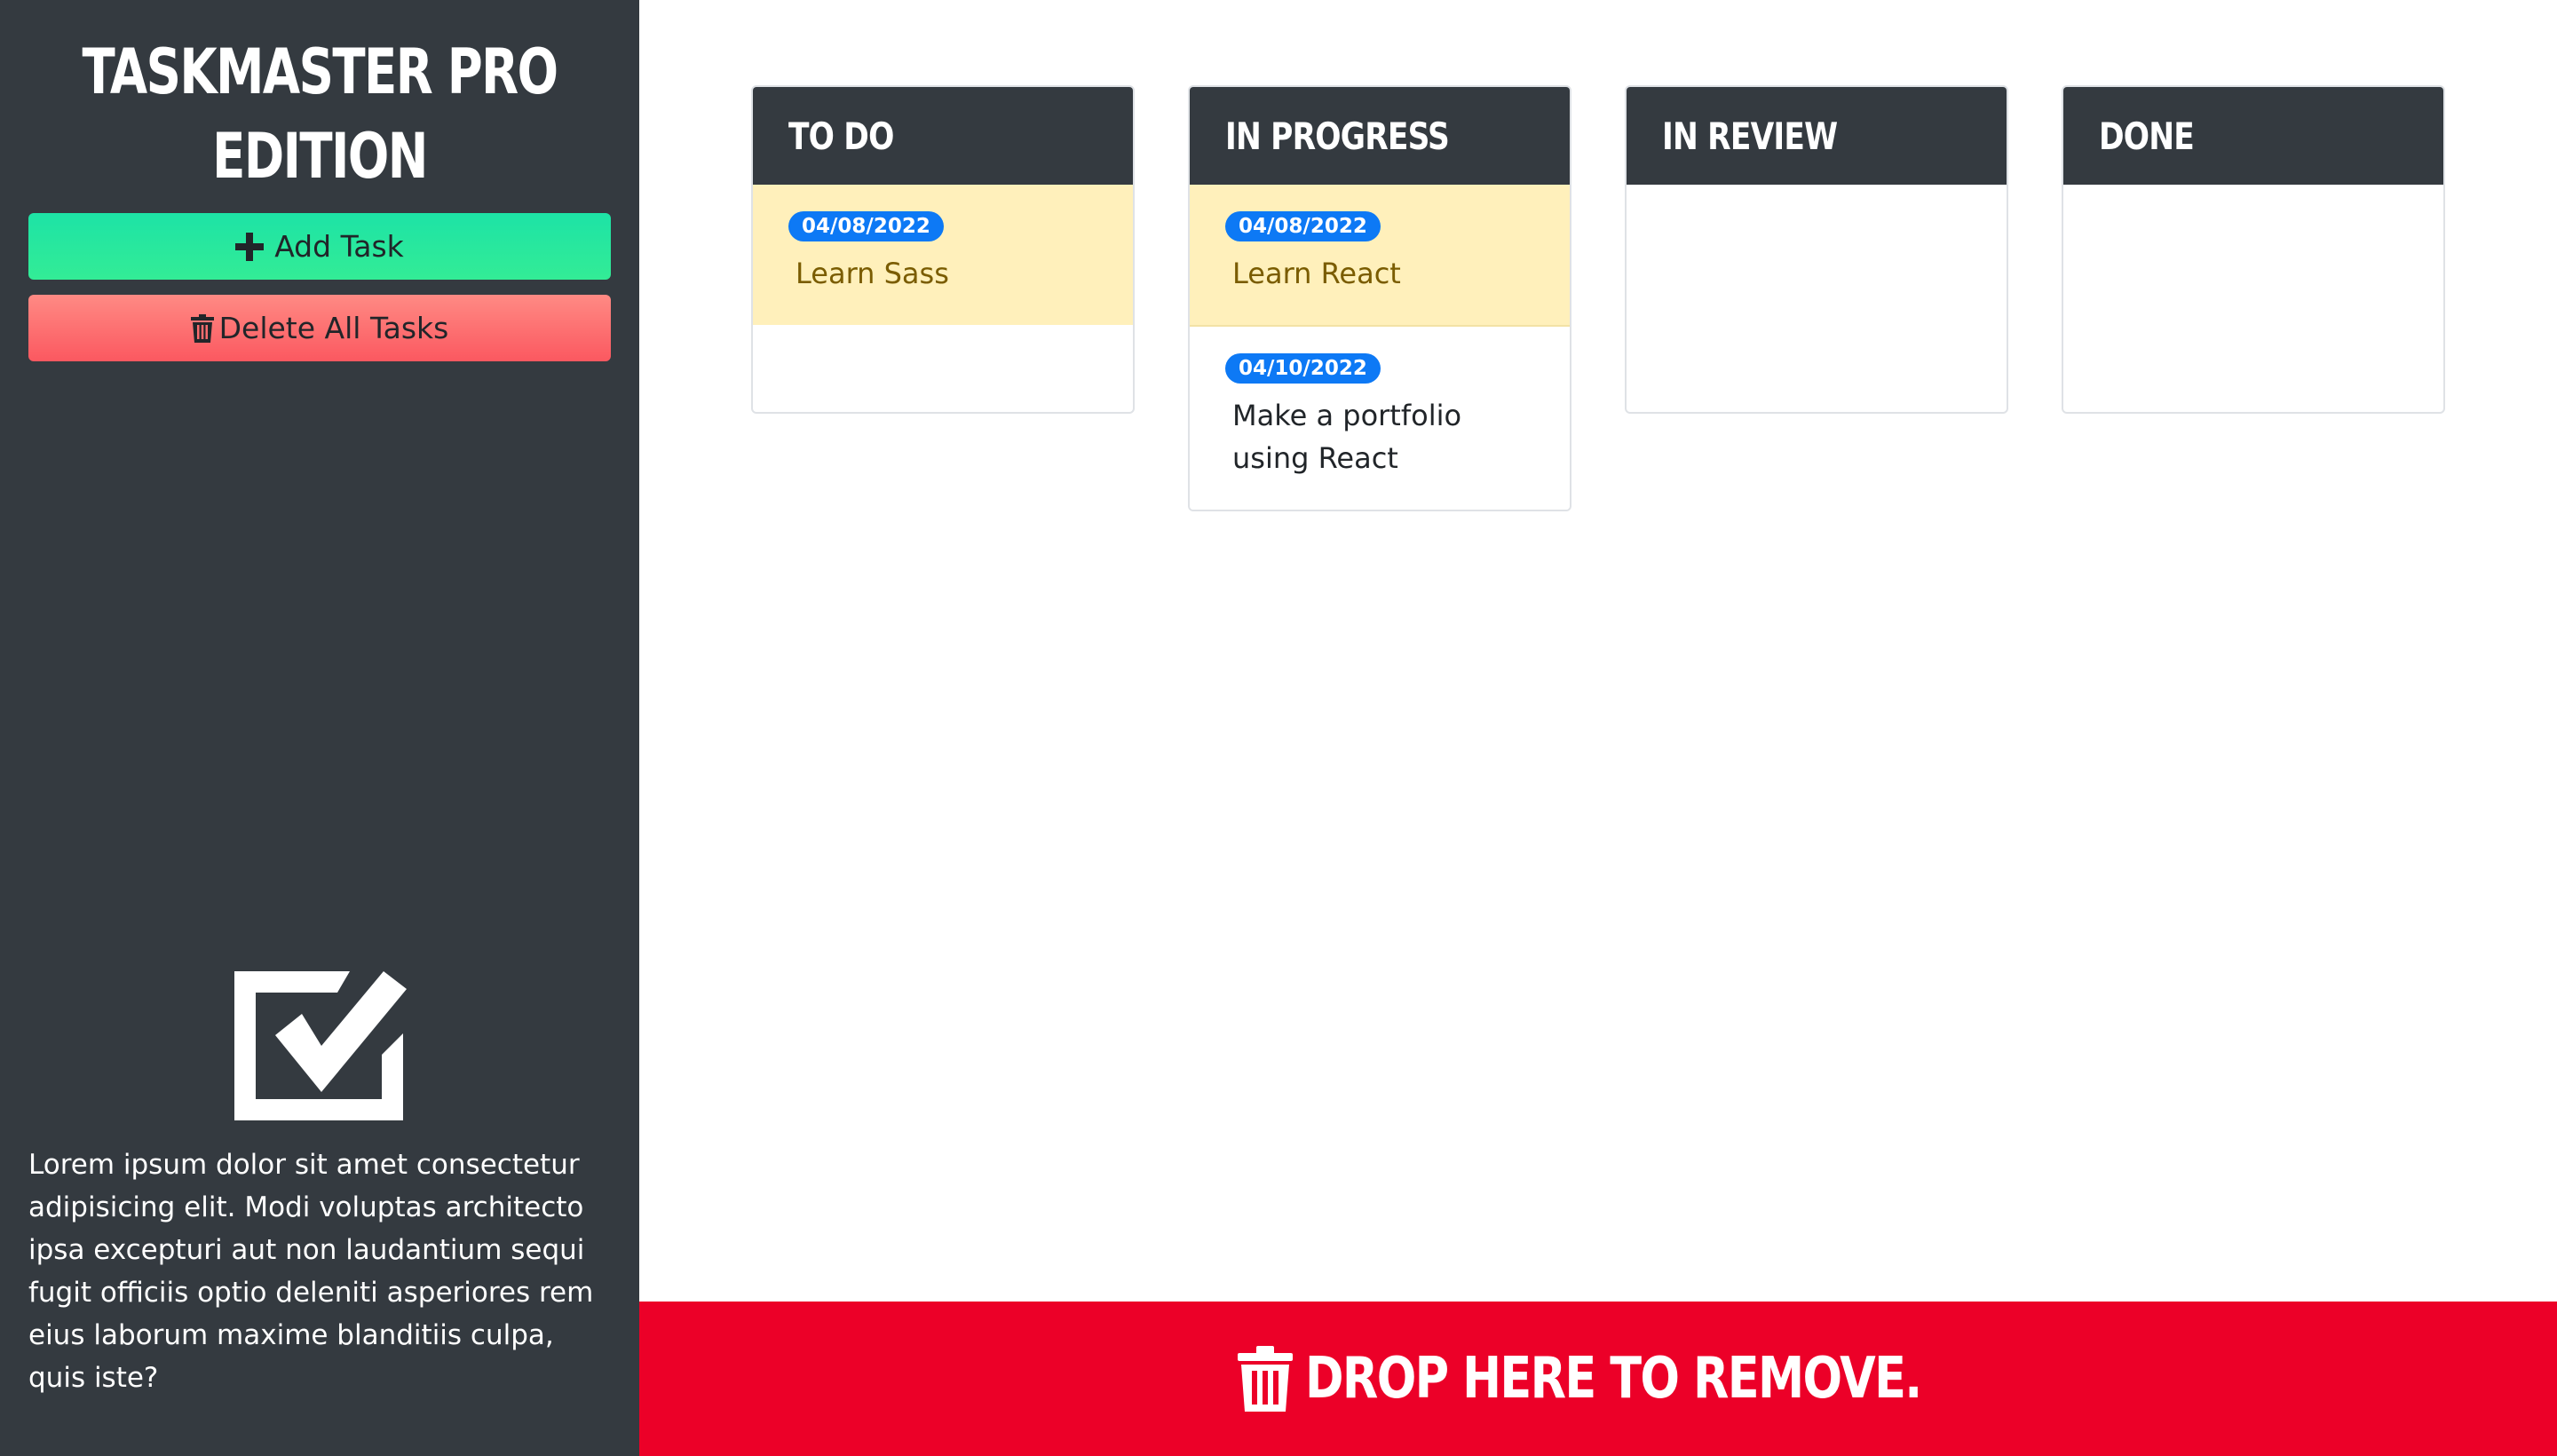  Describe the element at coordinates (320, 1045) in the screenshot. I see `checkbox-checked-icon` at that location.